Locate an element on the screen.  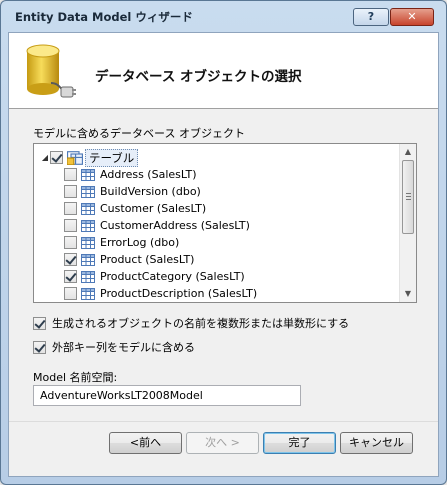
pluralize-option: 生成されるオブジェクトの名前を複数形または単数形にする is located at coordinates (191, 323).